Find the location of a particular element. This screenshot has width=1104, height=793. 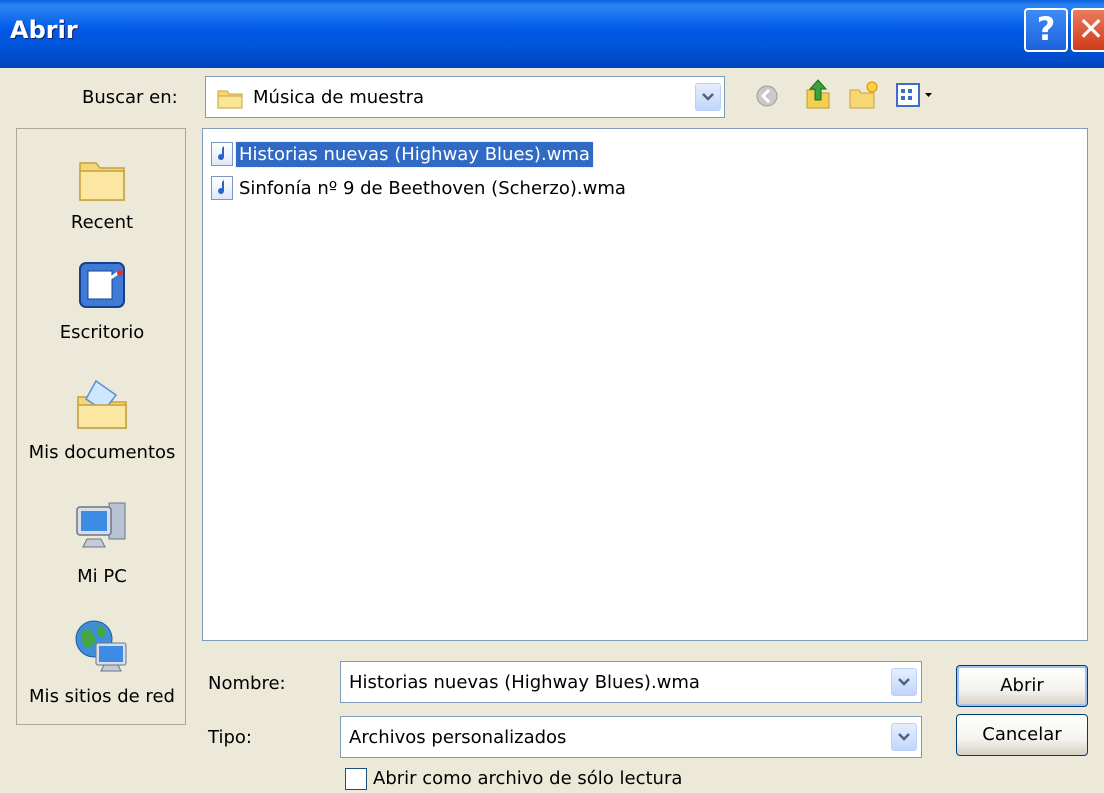

close-button: ✕ is located at coordinates (1087, 30).